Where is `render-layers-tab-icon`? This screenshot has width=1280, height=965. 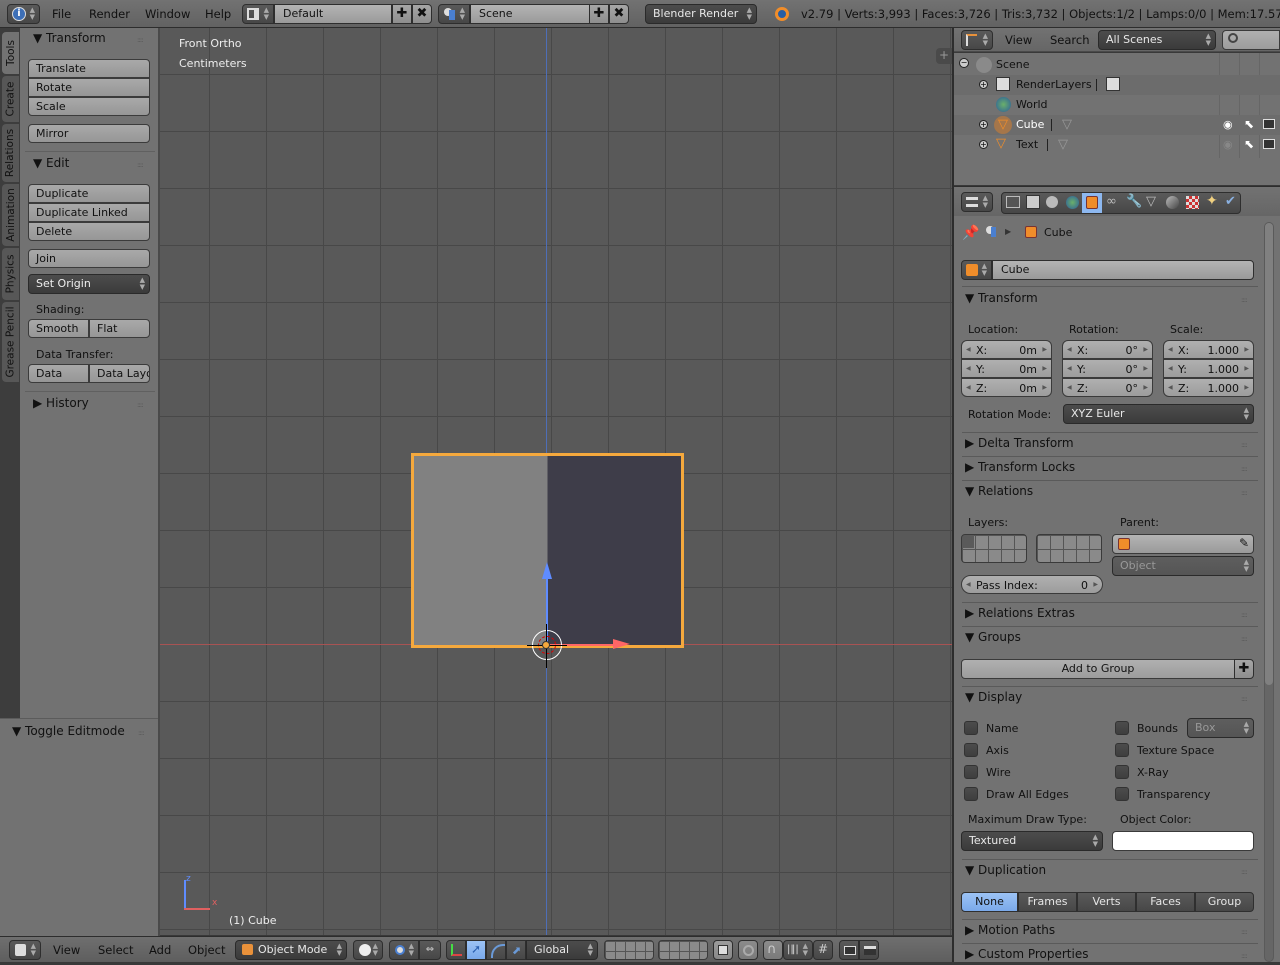
render-layers-tab-icon is located at coordinates (1033, 202).